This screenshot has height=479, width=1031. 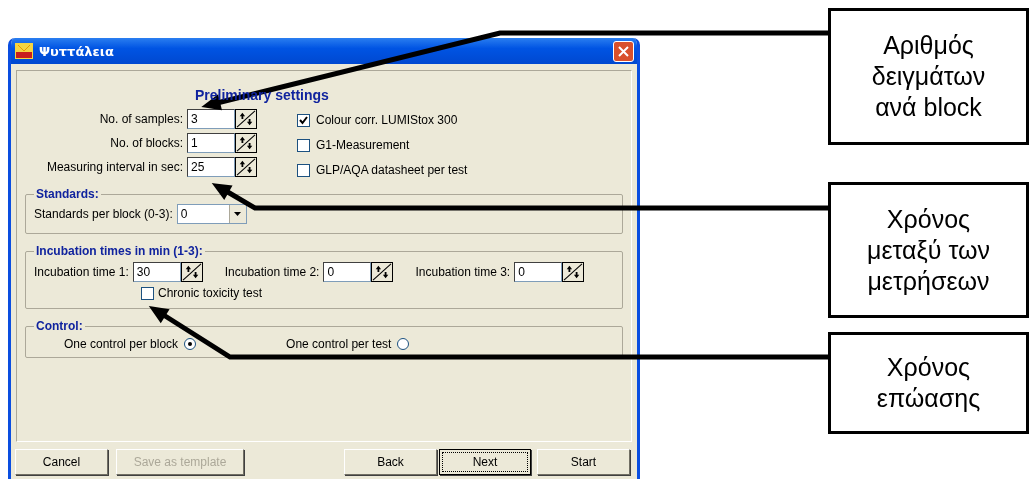 What do you see at coordinates (928, 383) in the screenshot?
I see `callout-box: Χρόνος επώασης` at bounding box center [928, 383].